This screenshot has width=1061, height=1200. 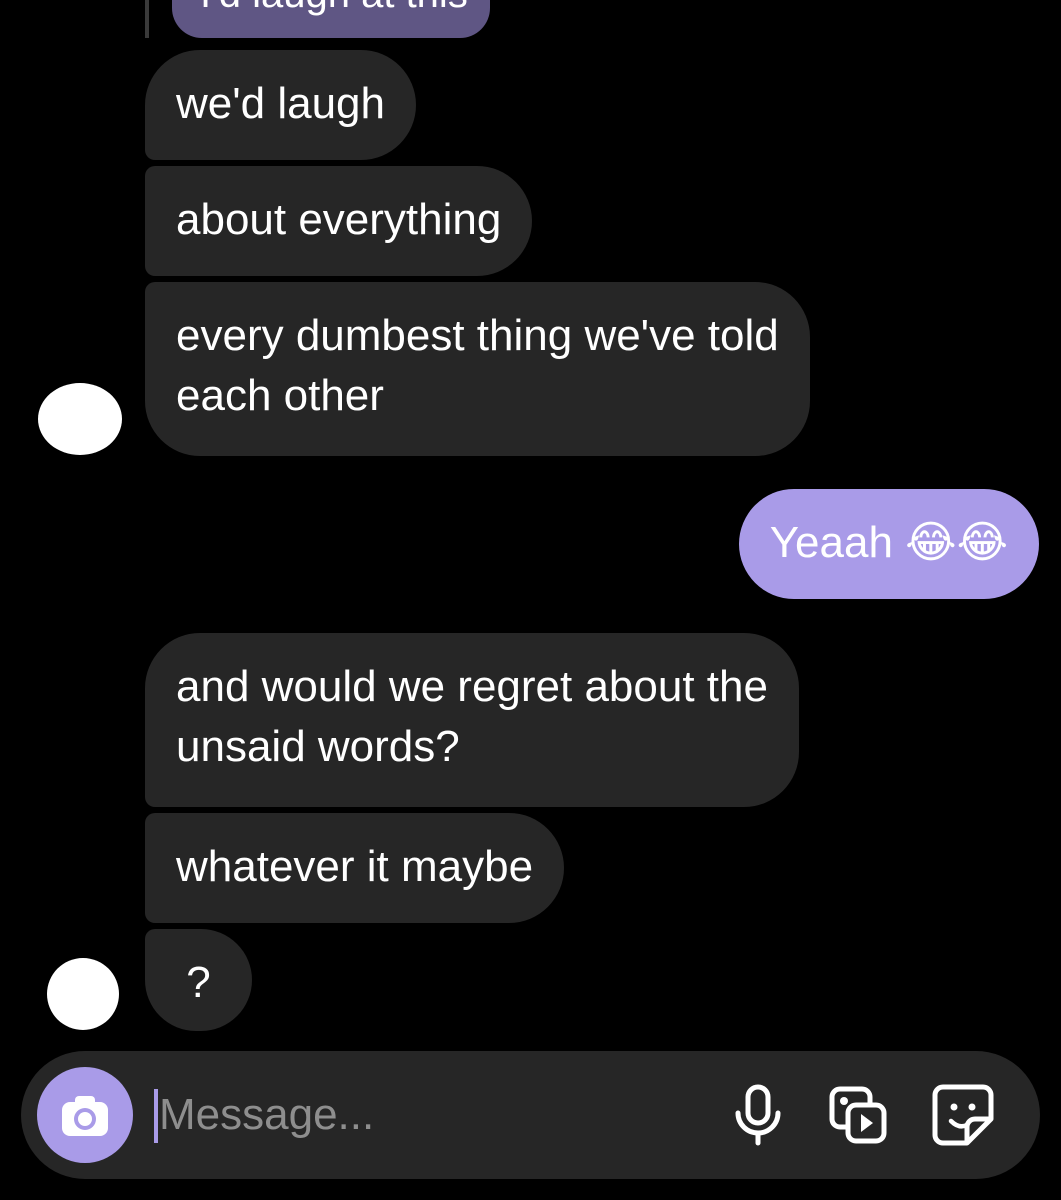 I want to click on message-text: we'd laugh, so click(x=280, y=103).